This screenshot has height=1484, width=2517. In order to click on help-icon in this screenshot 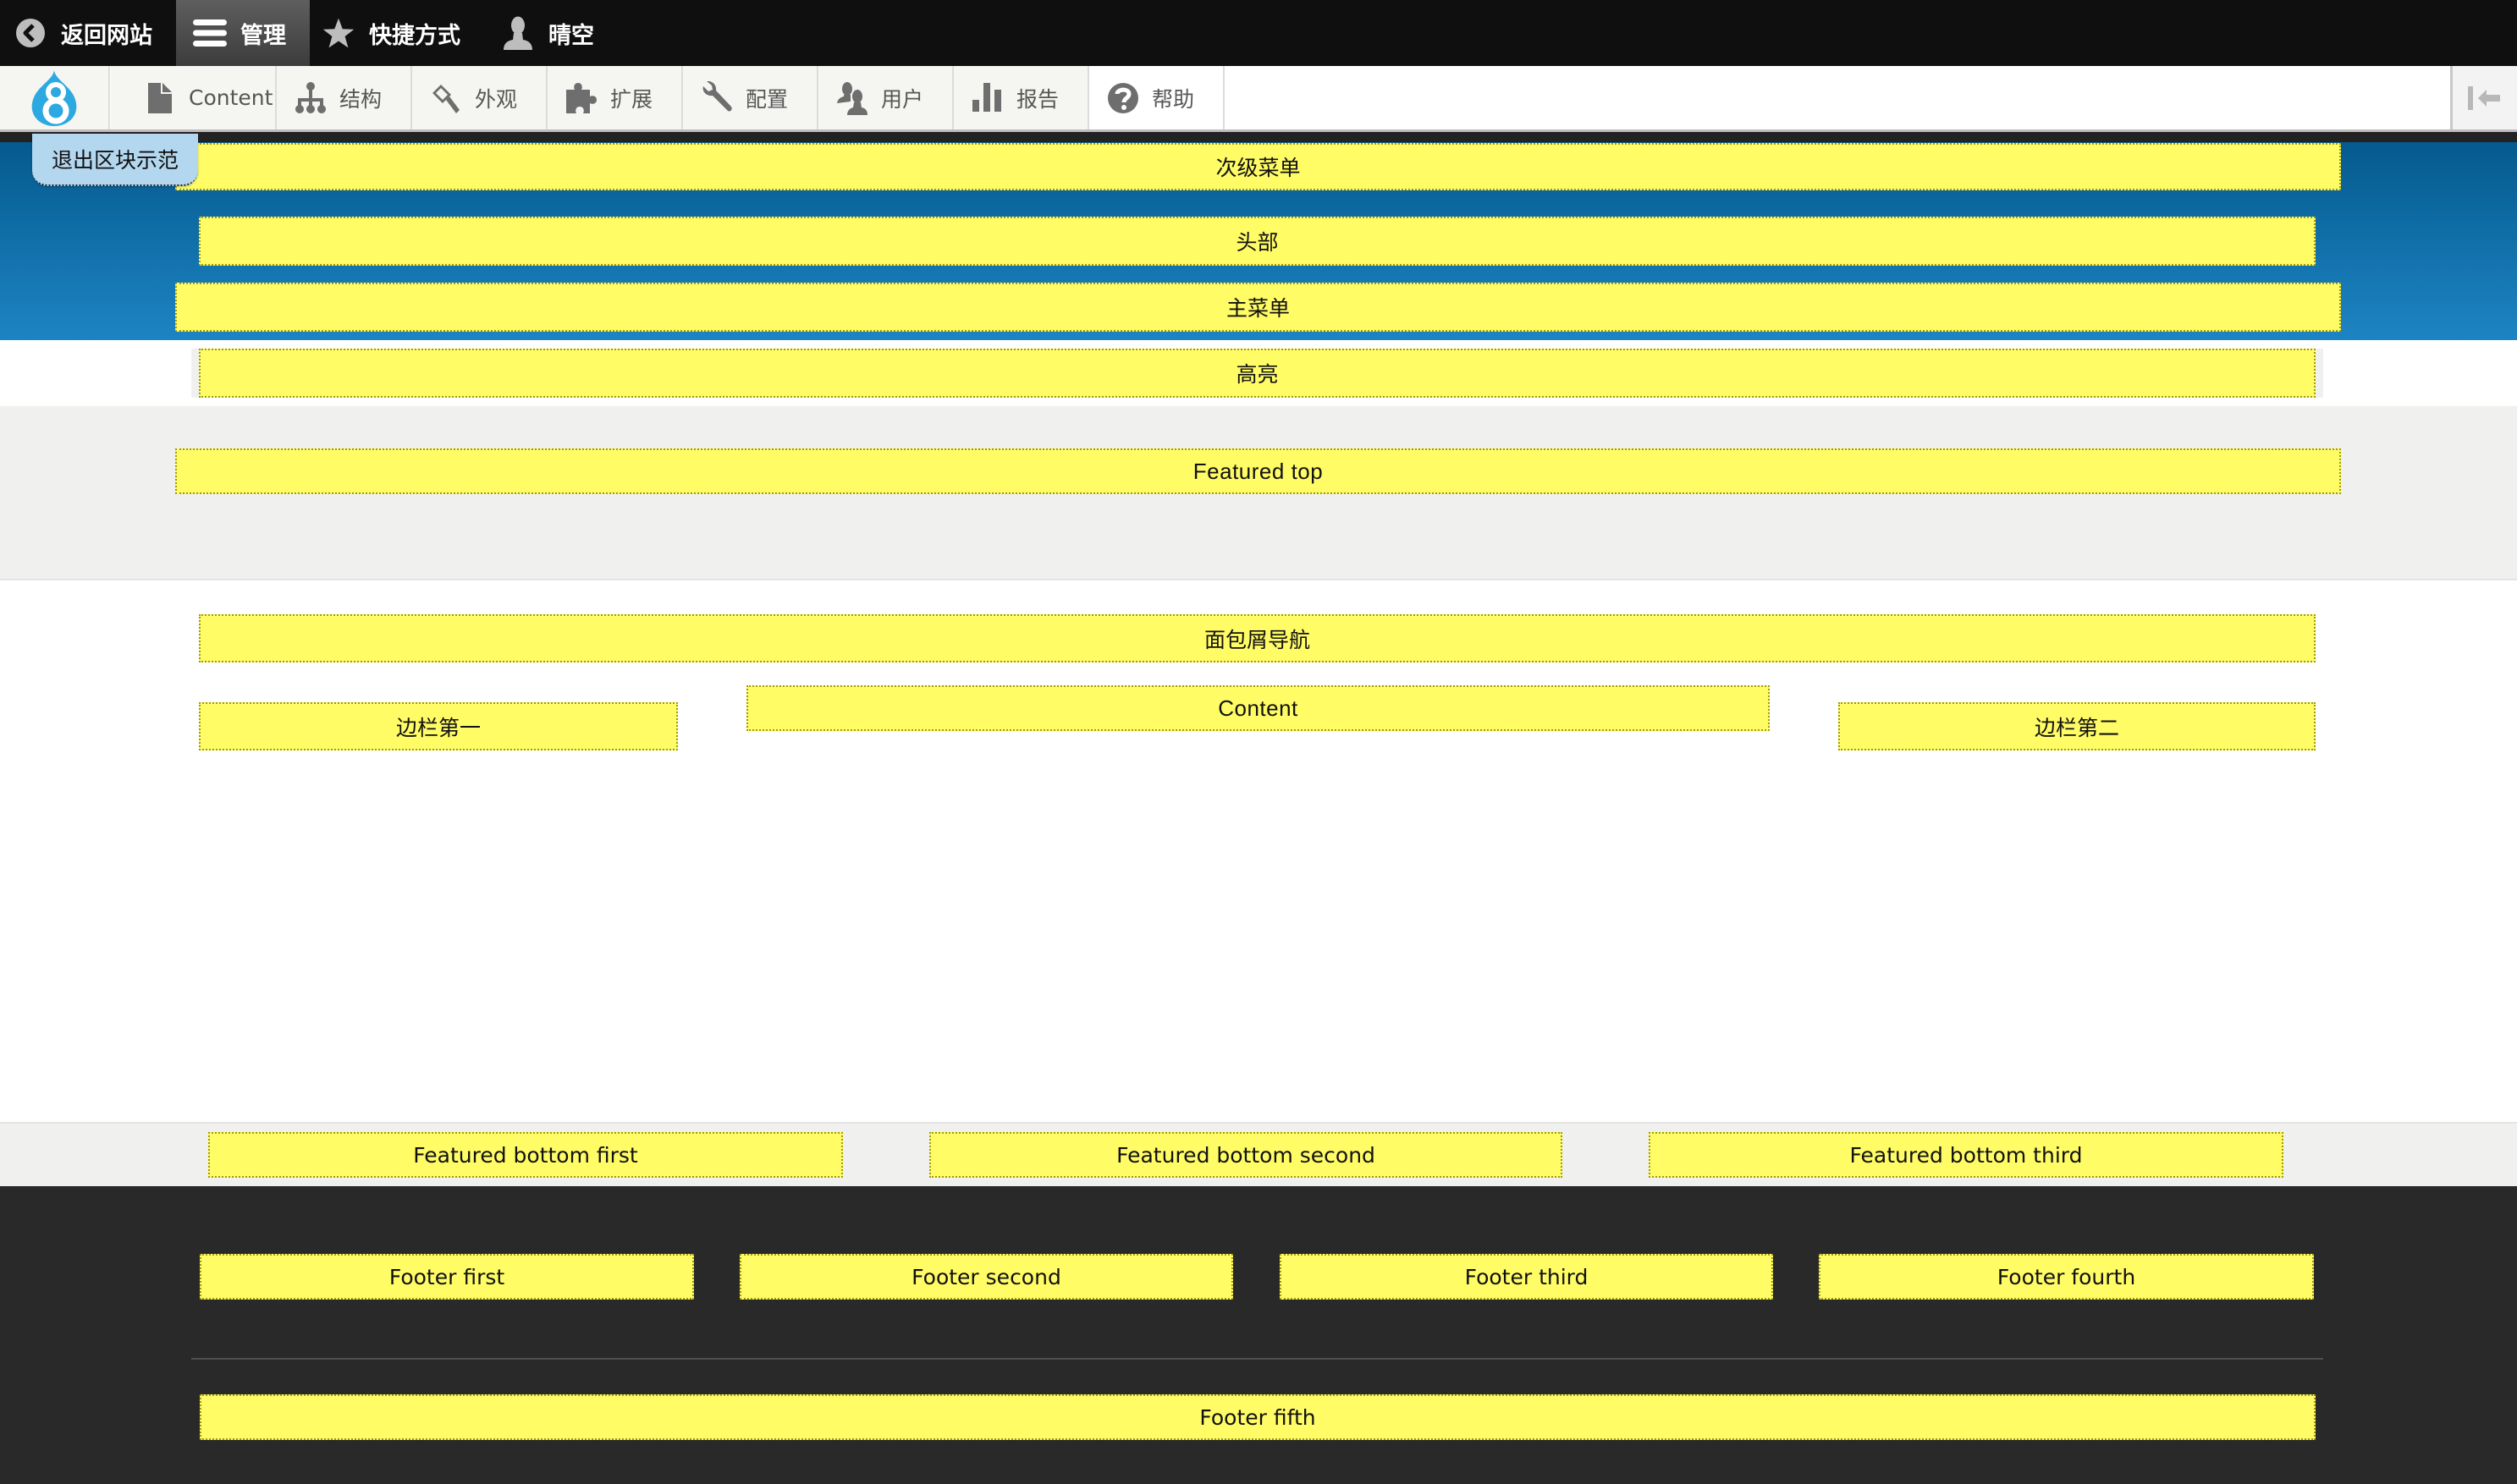, I will do `click(1123, 98)`.